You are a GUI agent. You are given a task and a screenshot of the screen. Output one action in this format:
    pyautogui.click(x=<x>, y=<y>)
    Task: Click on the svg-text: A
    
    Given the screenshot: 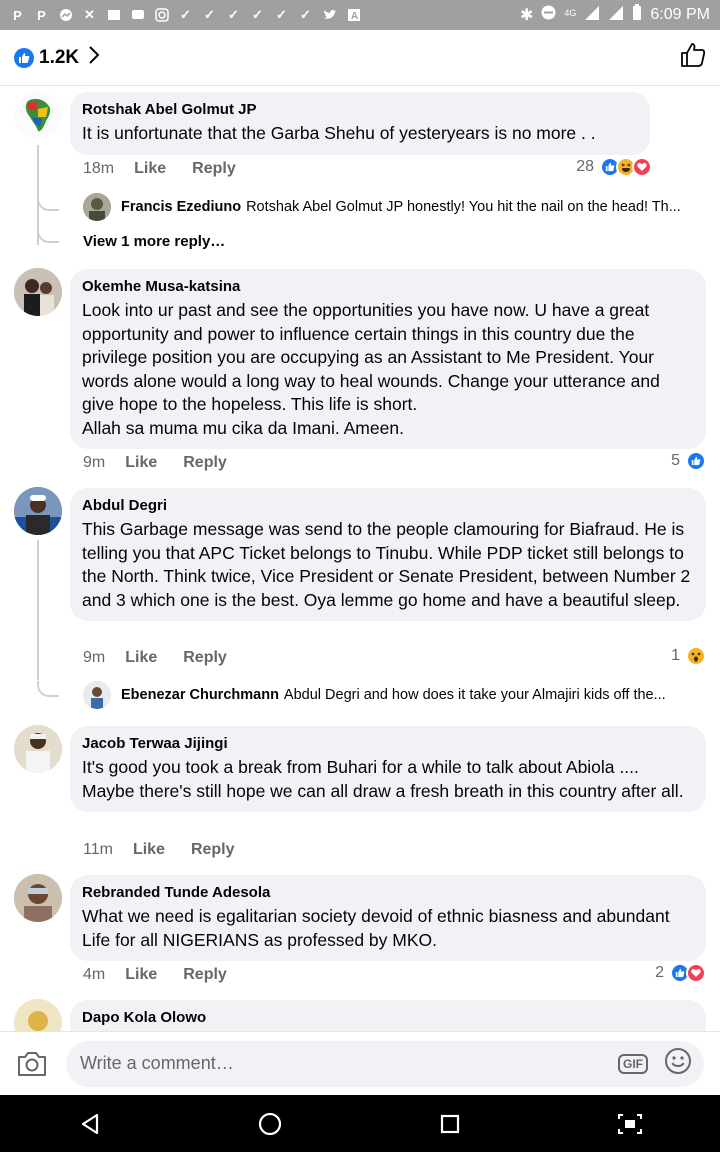 What is the action you would take?
    pyautogui.click(x=354, y=16)
    